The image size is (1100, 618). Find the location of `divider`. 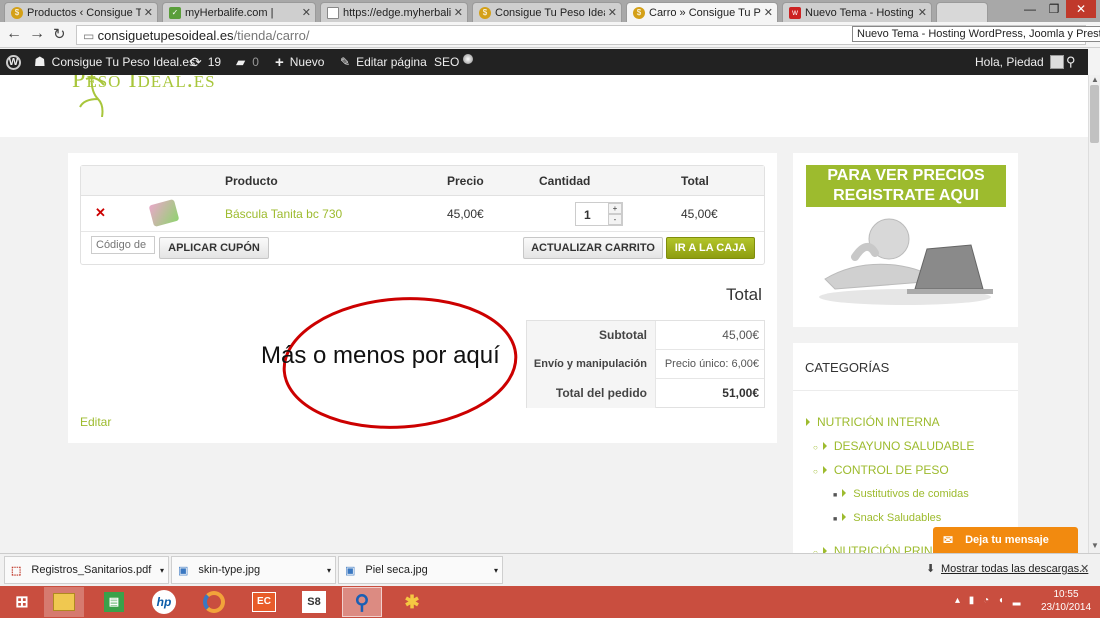

divider is located at coordinates (905, 390).